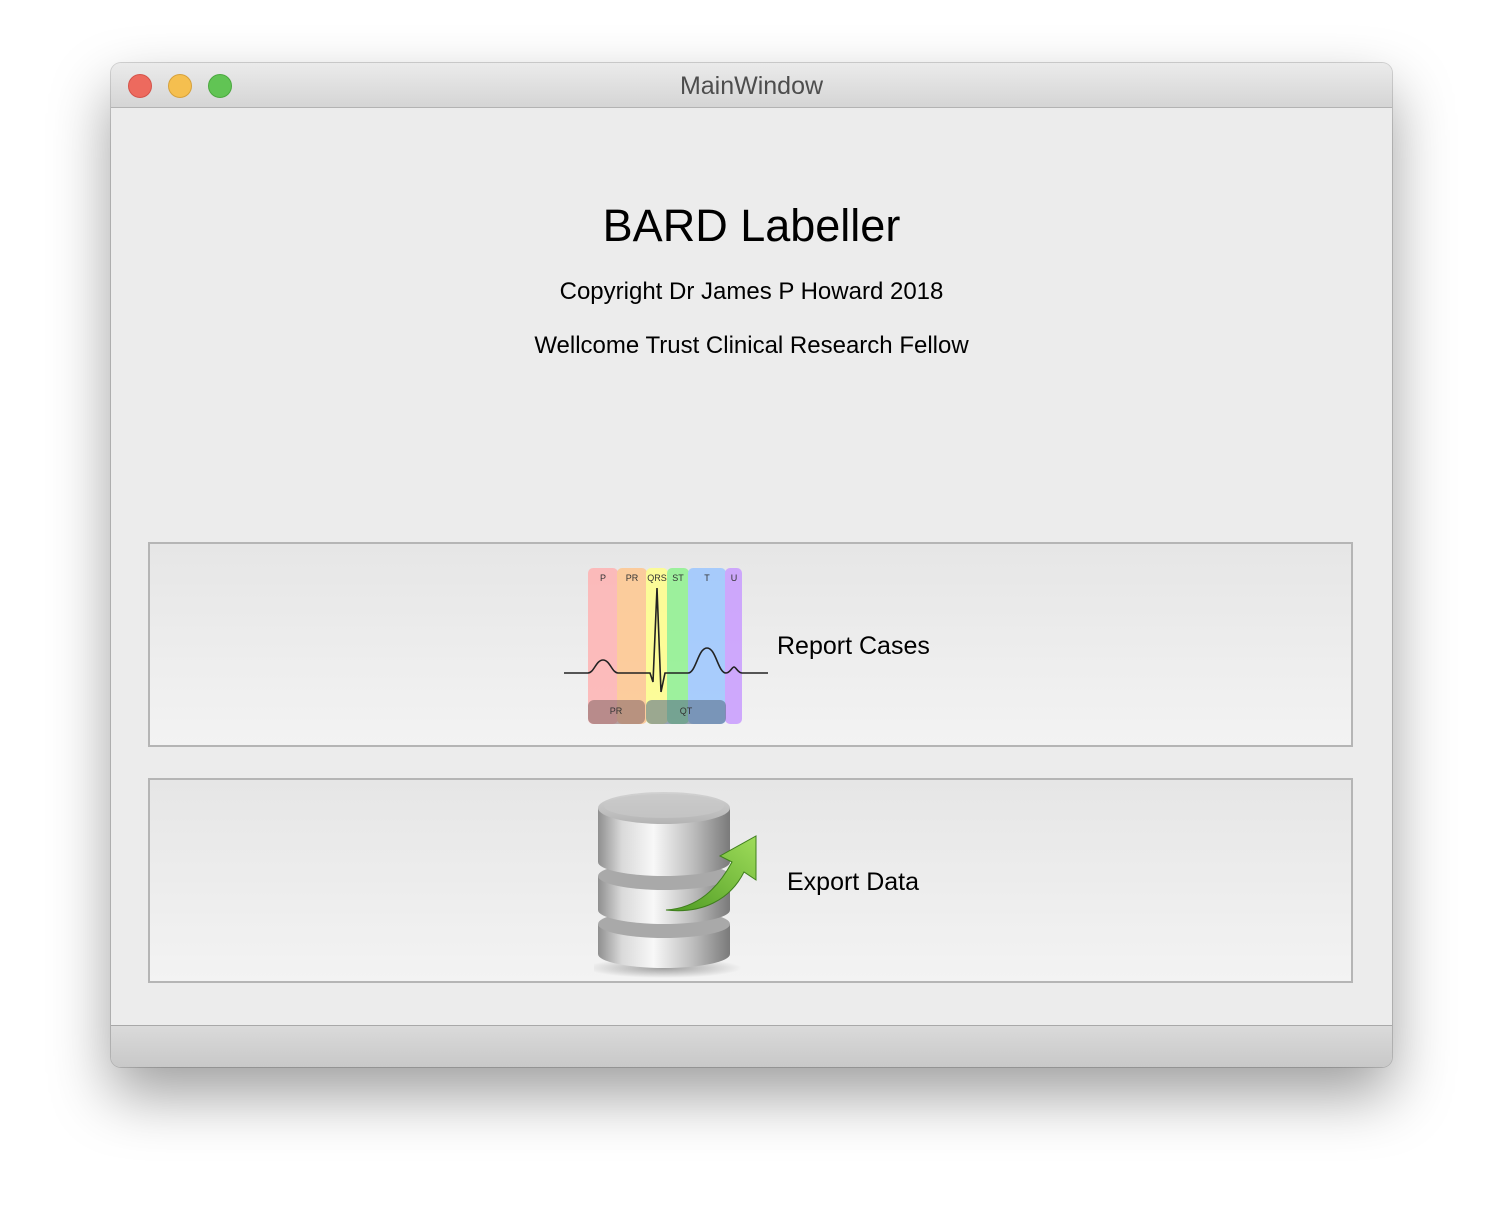 Image resolution: width=1504 pixels, height=1228 pixels. I want to click on export-data-label: Export Data, so click(853, 882).